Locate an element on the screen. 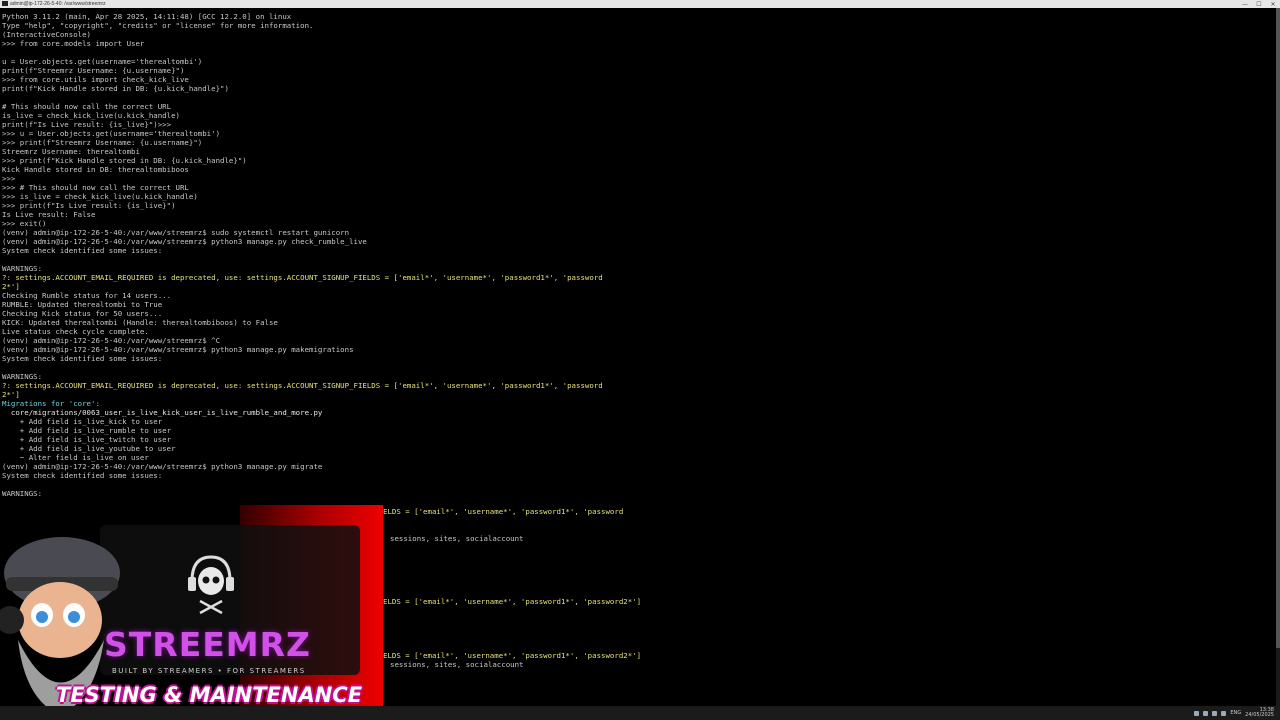 The image size is (1280, 720). terminal-line: Live status check cycle complete. is located at coordinates (75, 331).